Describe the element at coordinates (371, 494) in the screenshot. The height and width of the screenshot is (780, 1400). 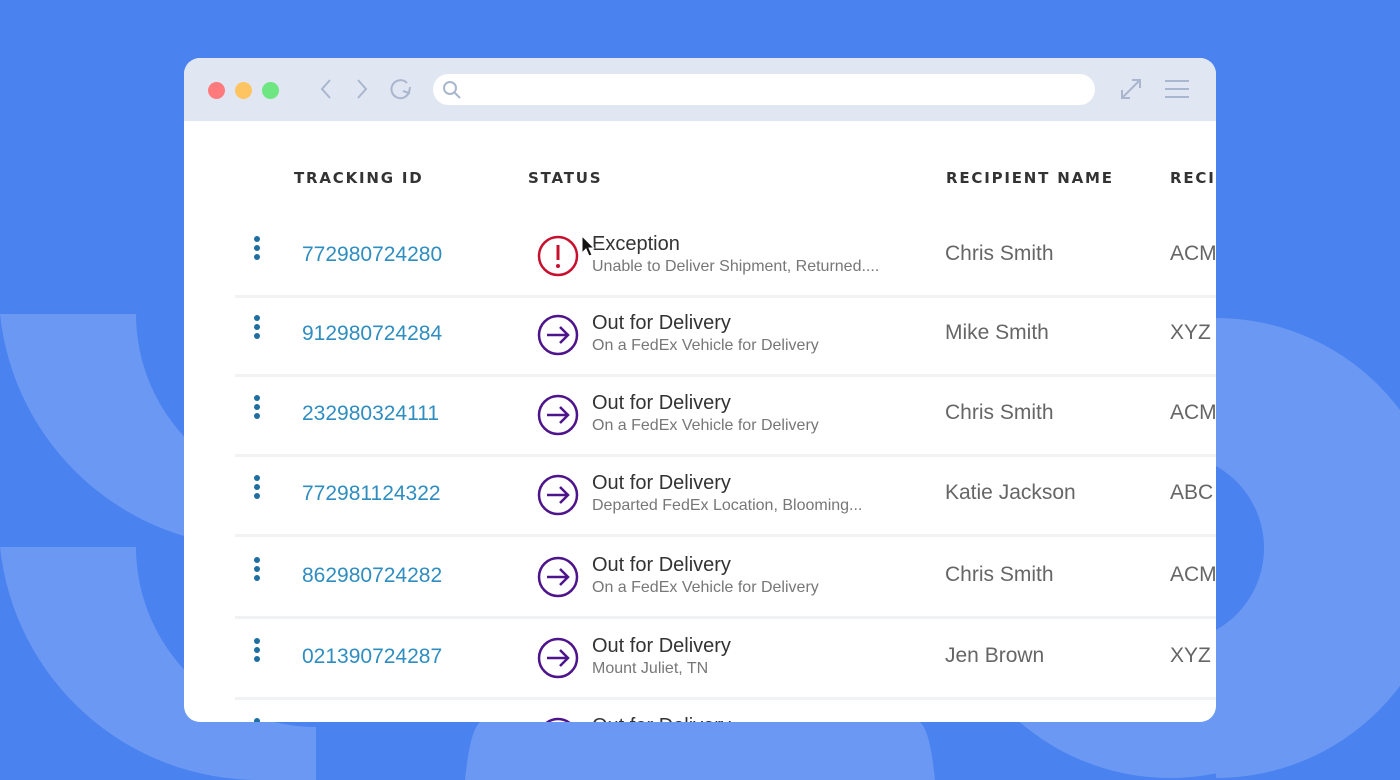
I see `tracking-id-link: 772981124322` at that location.